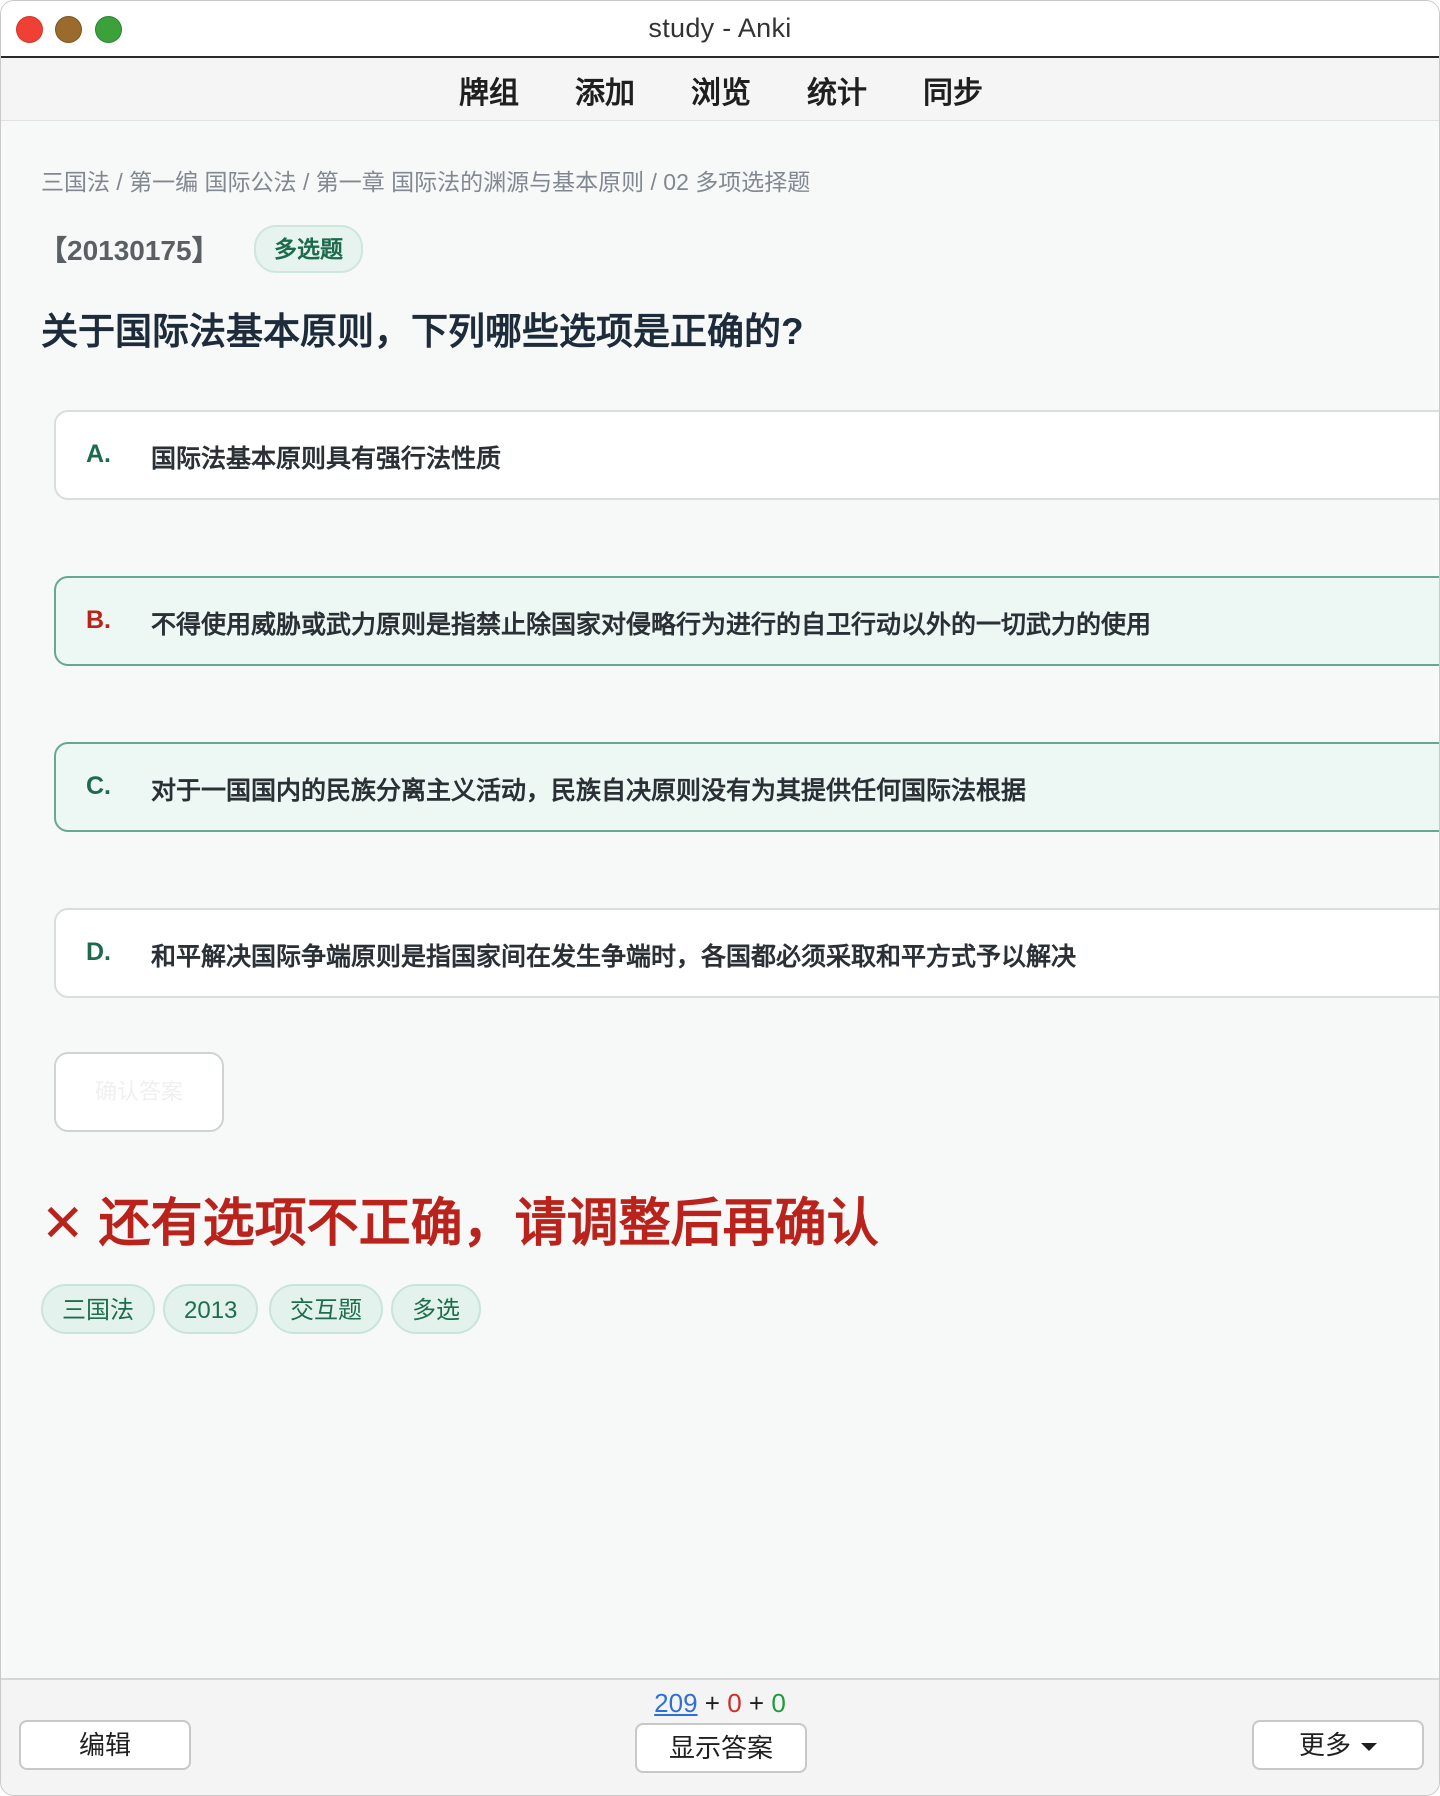 The height and width of the screenshot is (1796, 1440). I want to click on question-type-badge: 多选题, so click(308, 249).